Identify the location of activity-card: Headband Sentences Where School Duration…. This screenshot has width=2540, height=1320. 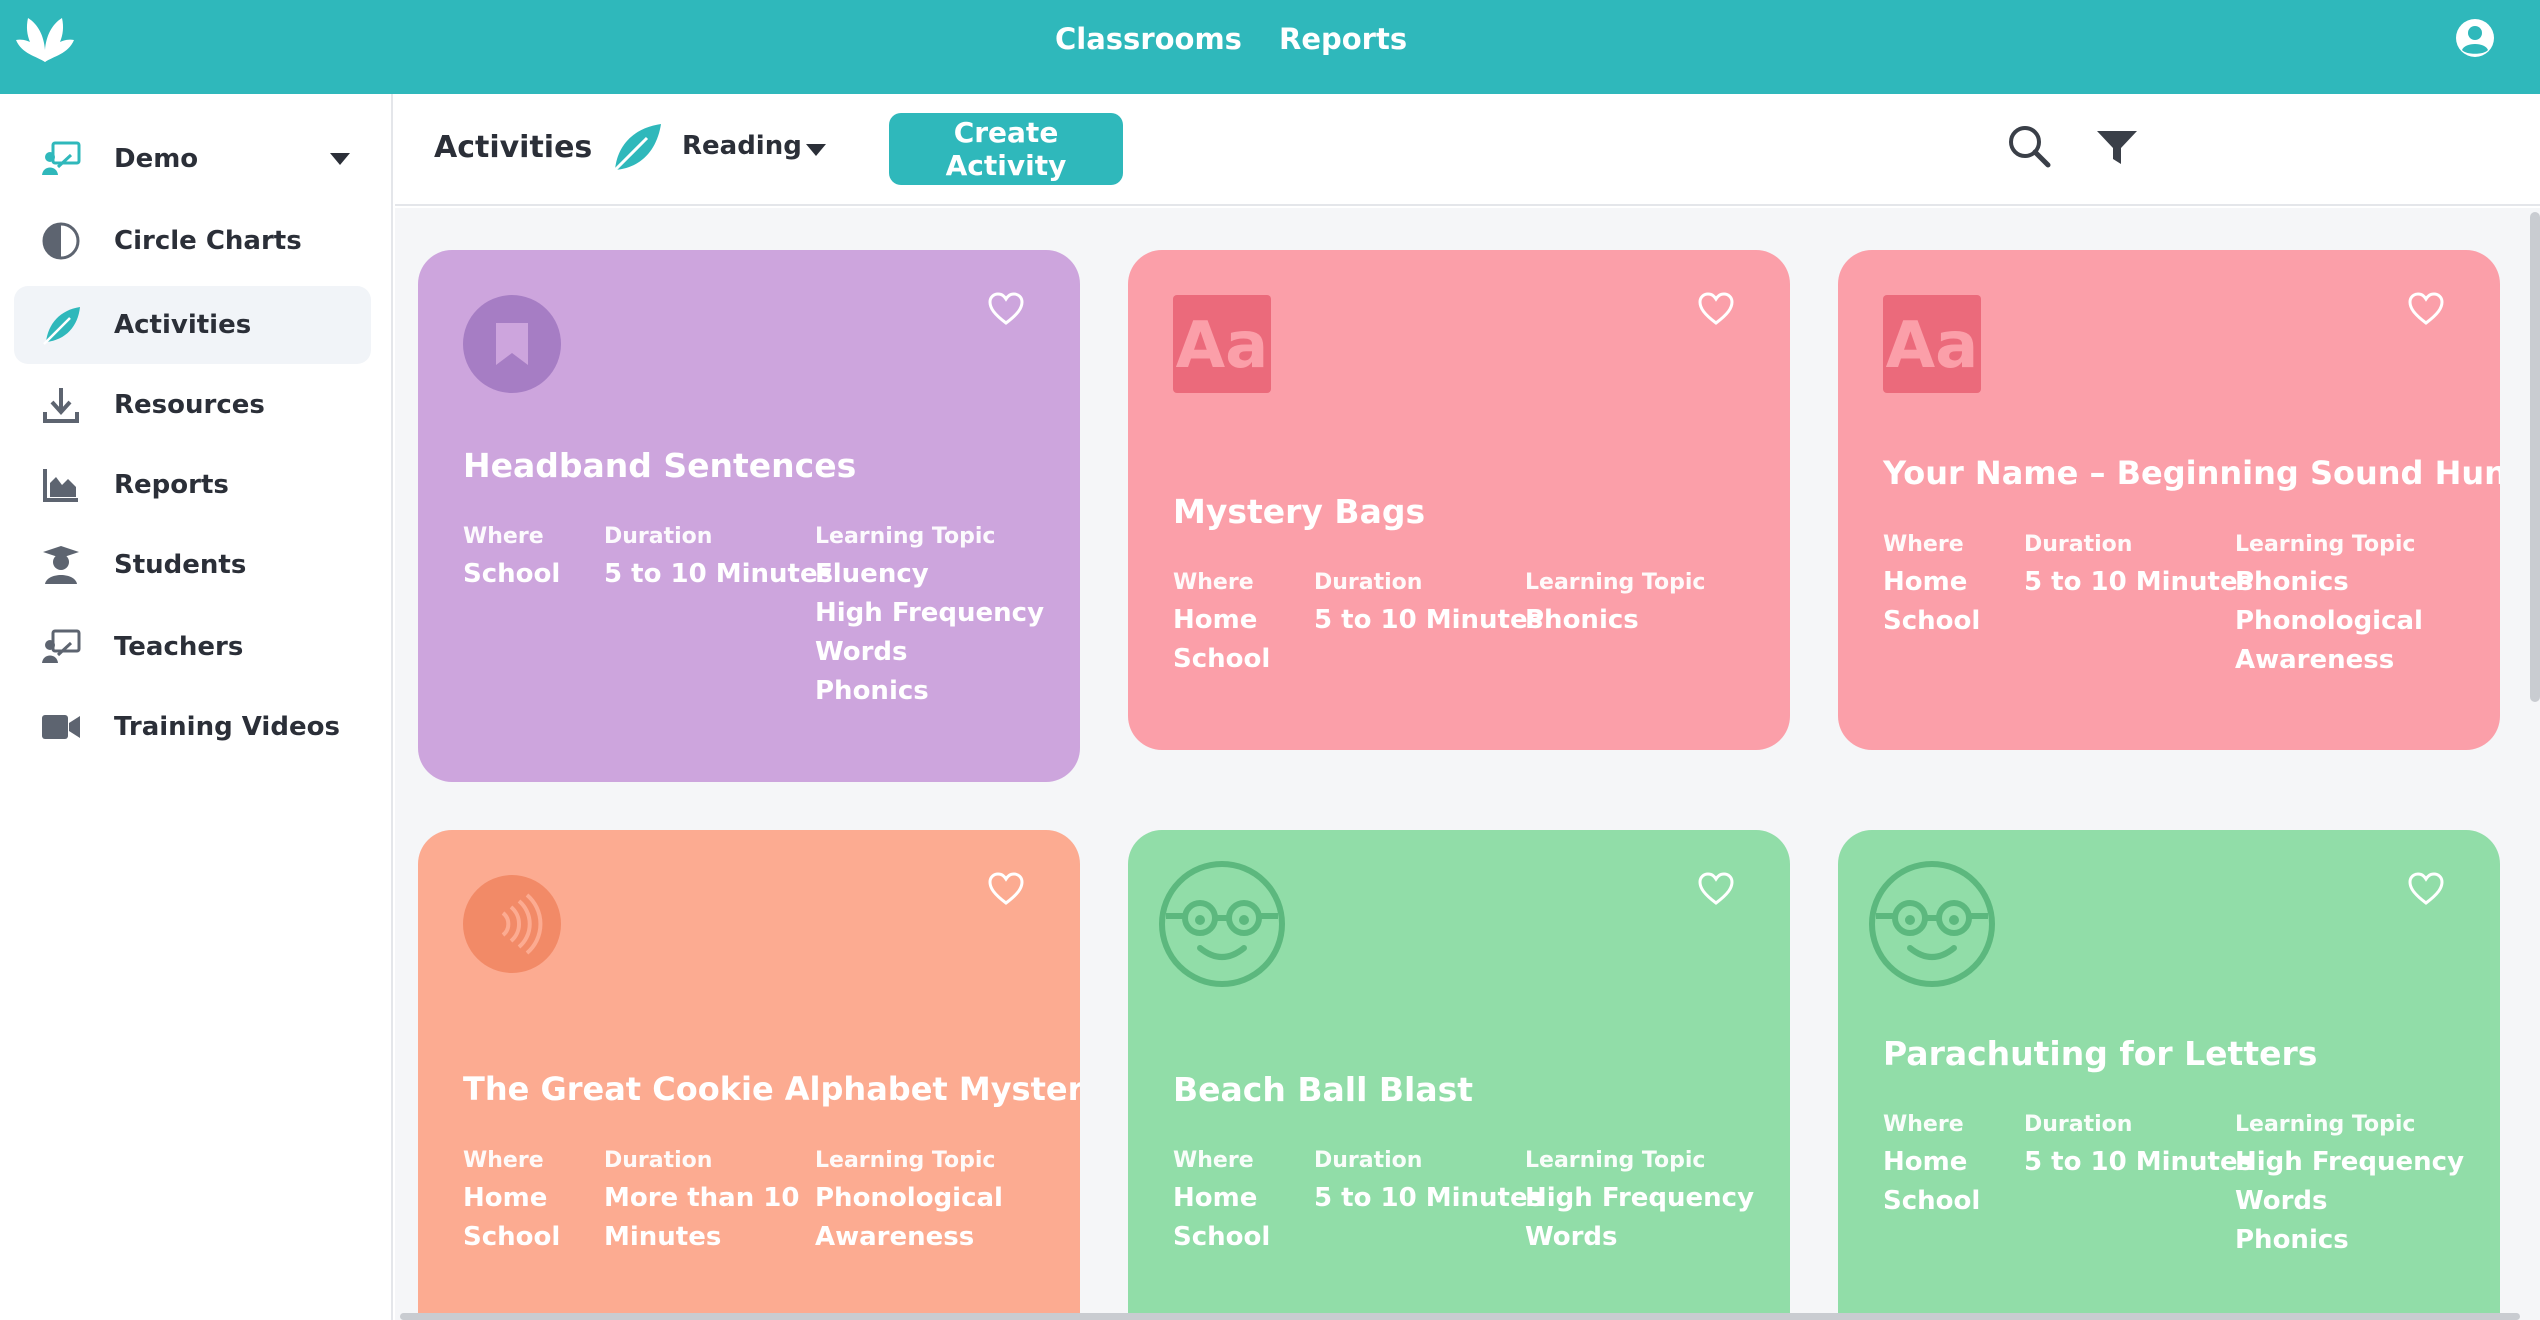
(749, 516).